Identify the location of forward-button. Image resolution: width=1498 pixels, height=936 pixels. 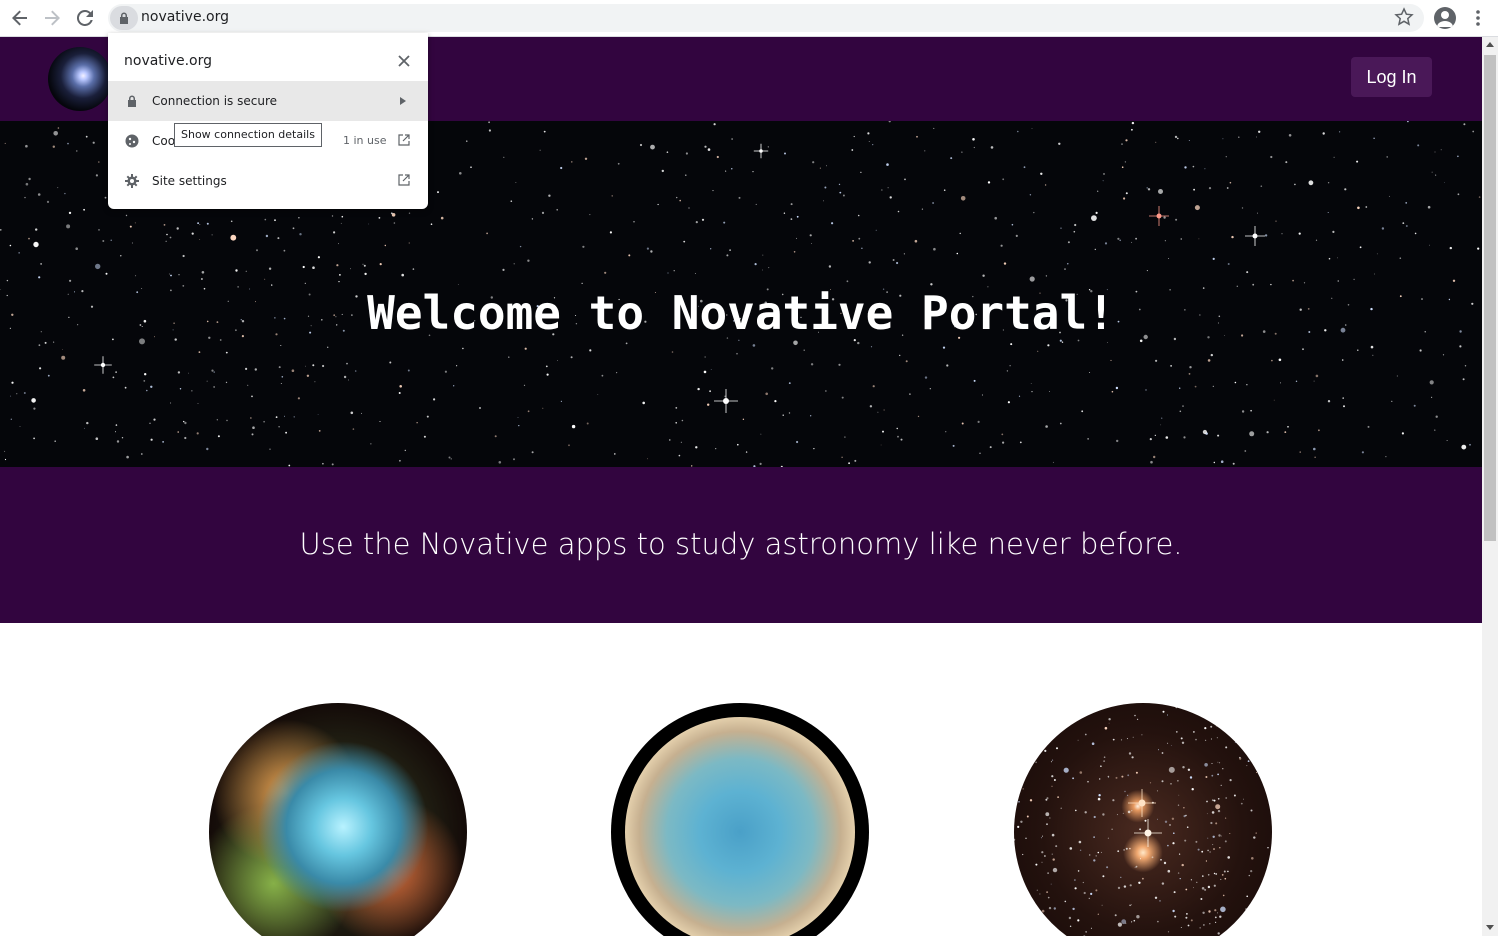
(52, 18).